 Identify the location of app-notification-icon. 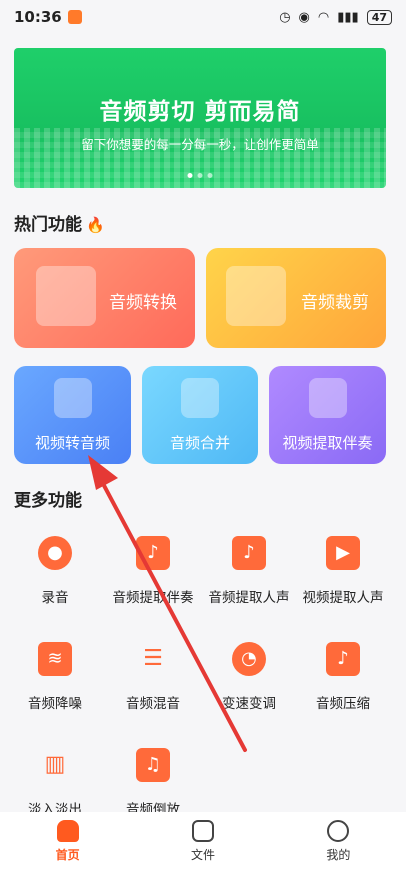
(74, 17).